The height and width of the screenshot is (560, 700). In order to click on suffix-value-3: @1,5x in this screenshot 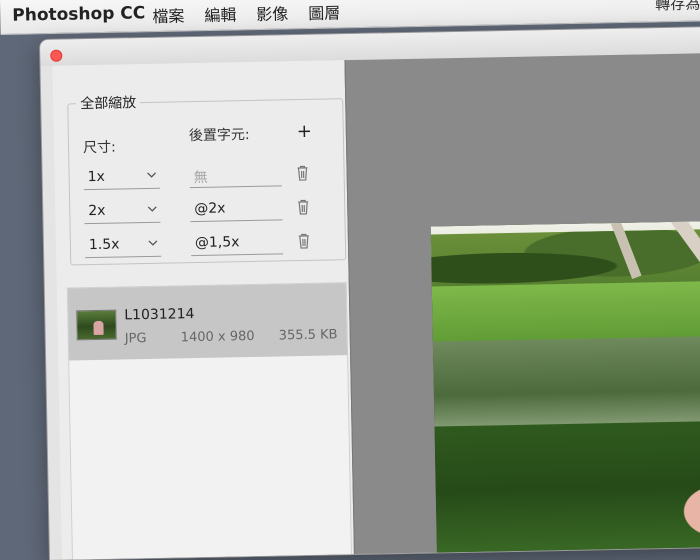, I will do `click(217, 243)`.